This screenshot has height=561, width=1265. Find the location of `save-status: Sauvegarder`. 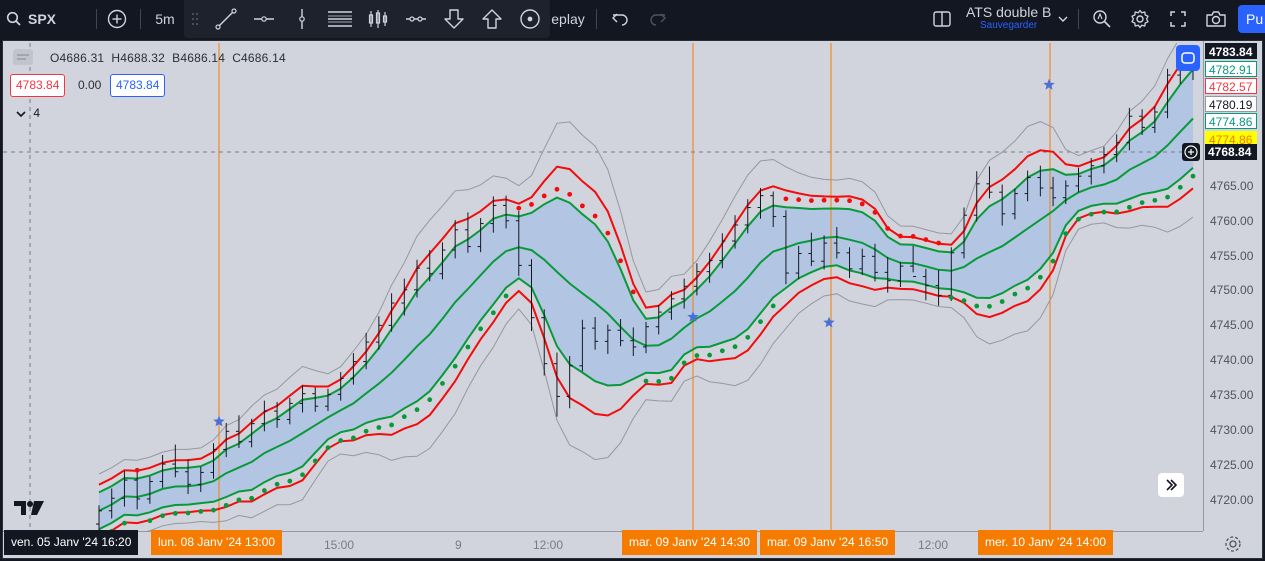

save-status: Sauvegarder is located at coordinates (1018, 25).